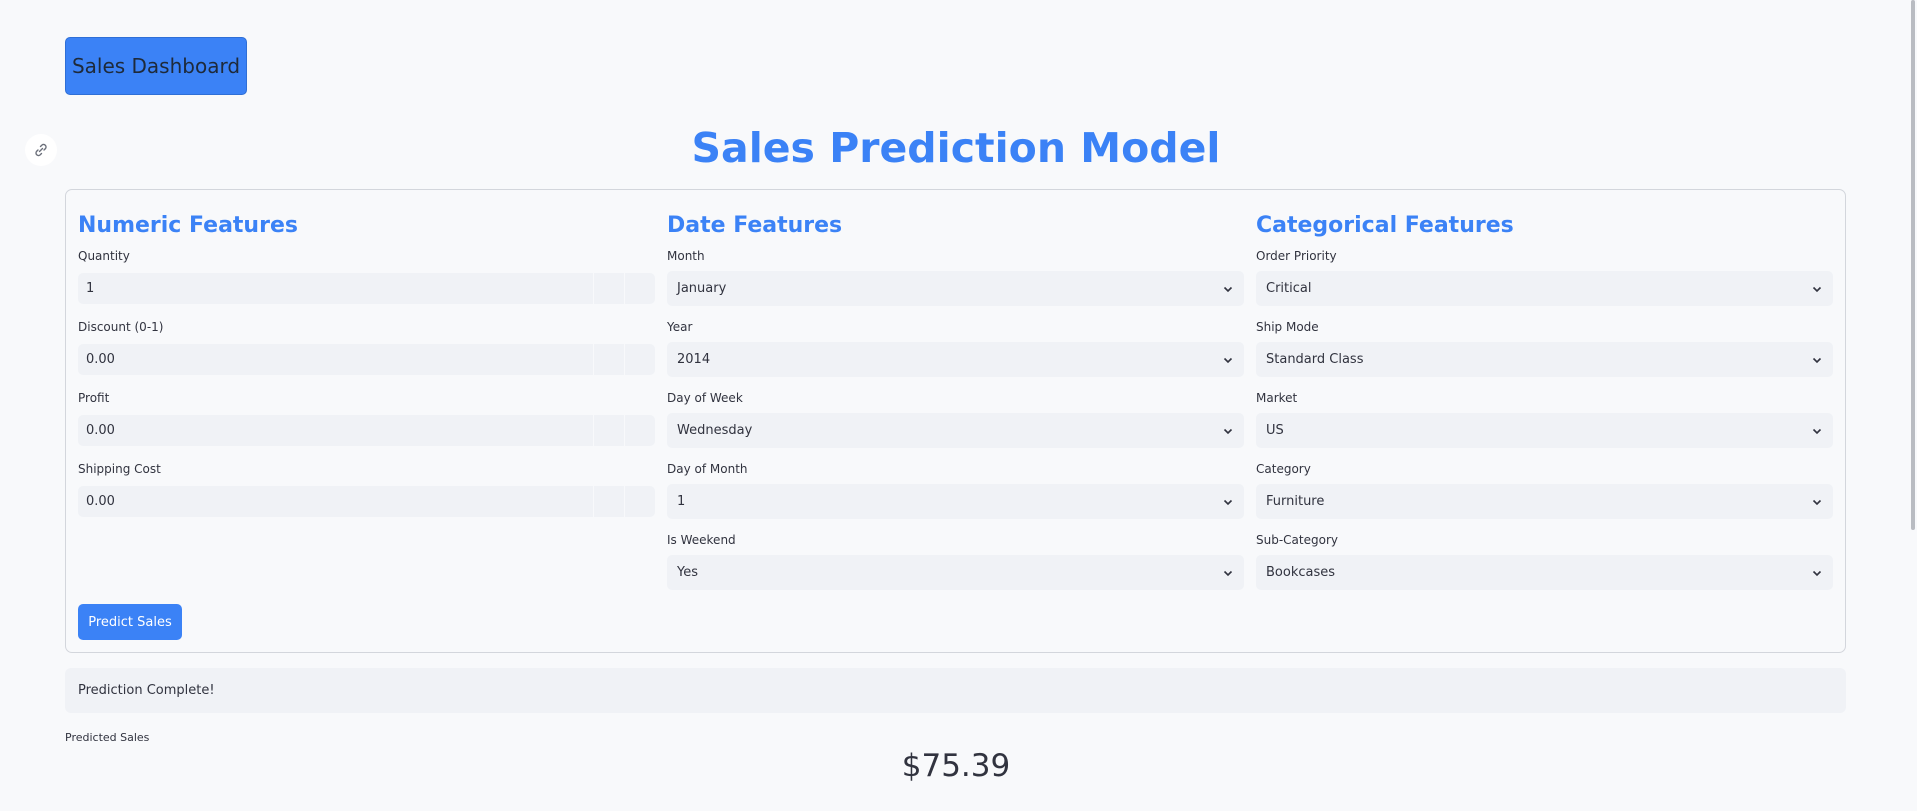  I want to click on shipping-cost-label: Shipping Cost, so click(119, 469).